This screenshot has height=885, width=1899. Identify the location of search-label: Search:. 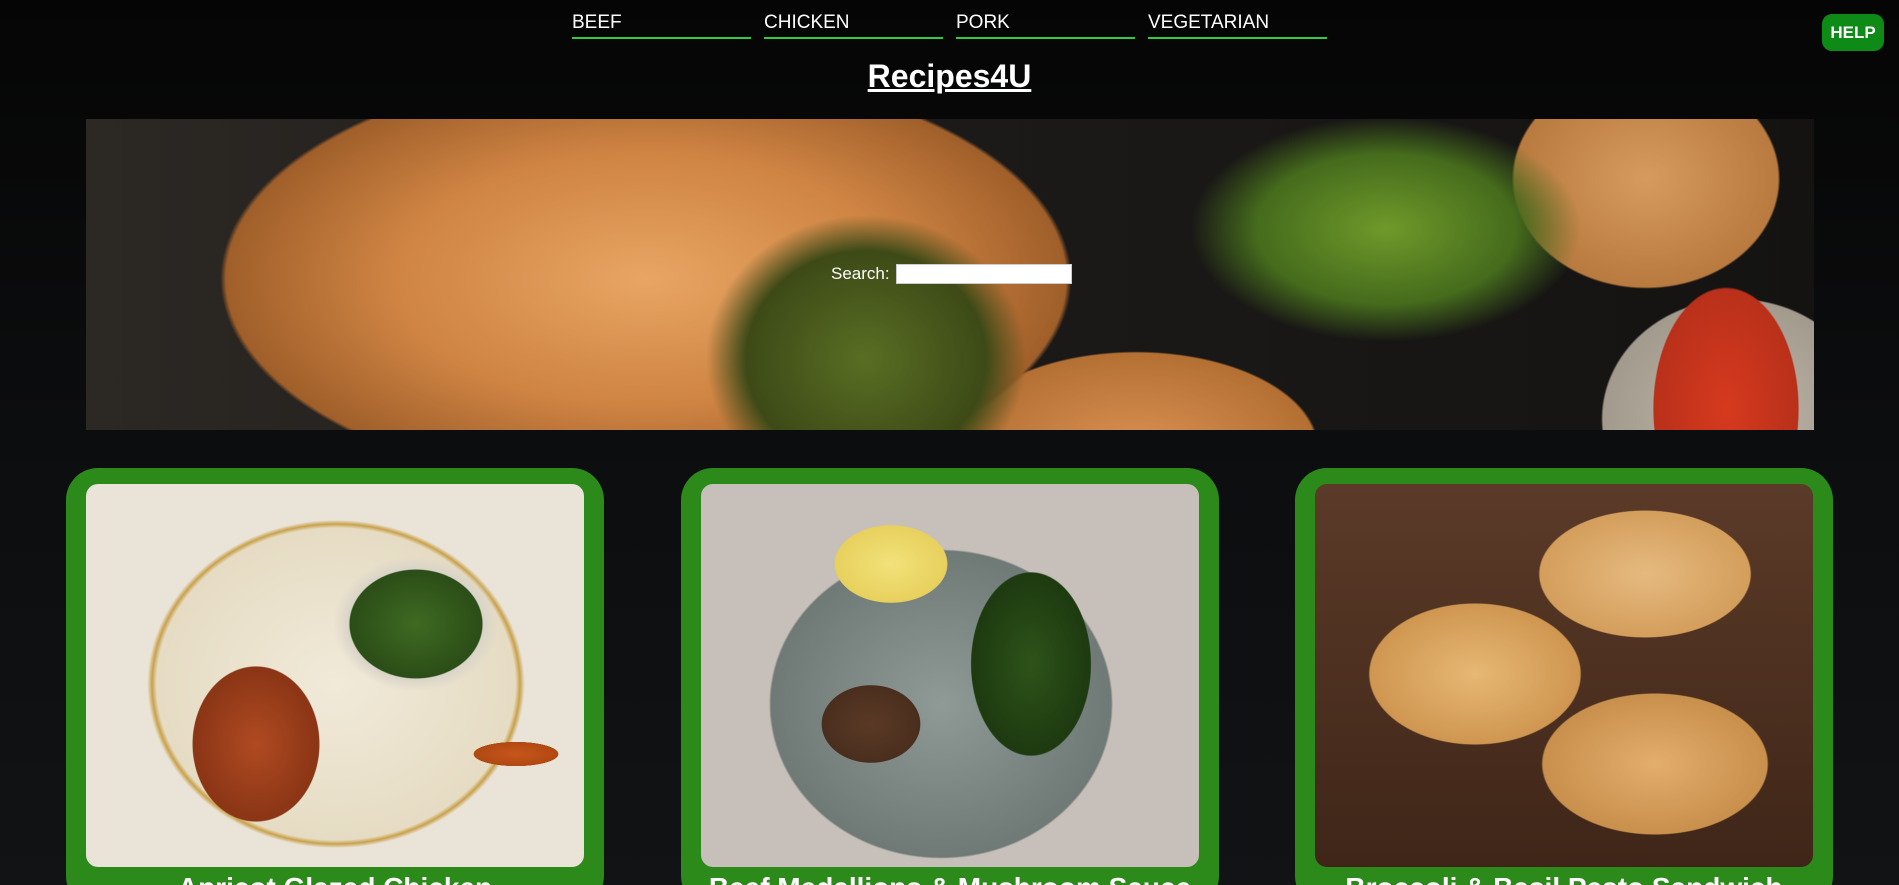
(860, 273).